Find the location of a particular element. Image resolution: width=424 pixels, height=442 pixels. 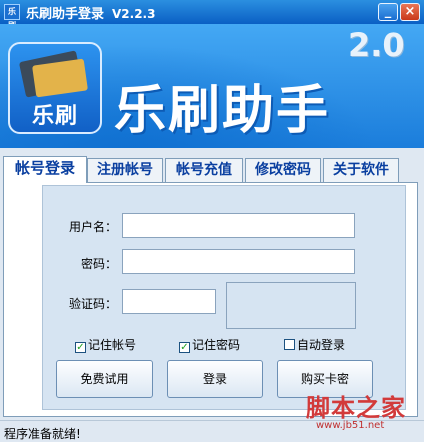

minimize-button: _ is located at coordinates (388, 12).